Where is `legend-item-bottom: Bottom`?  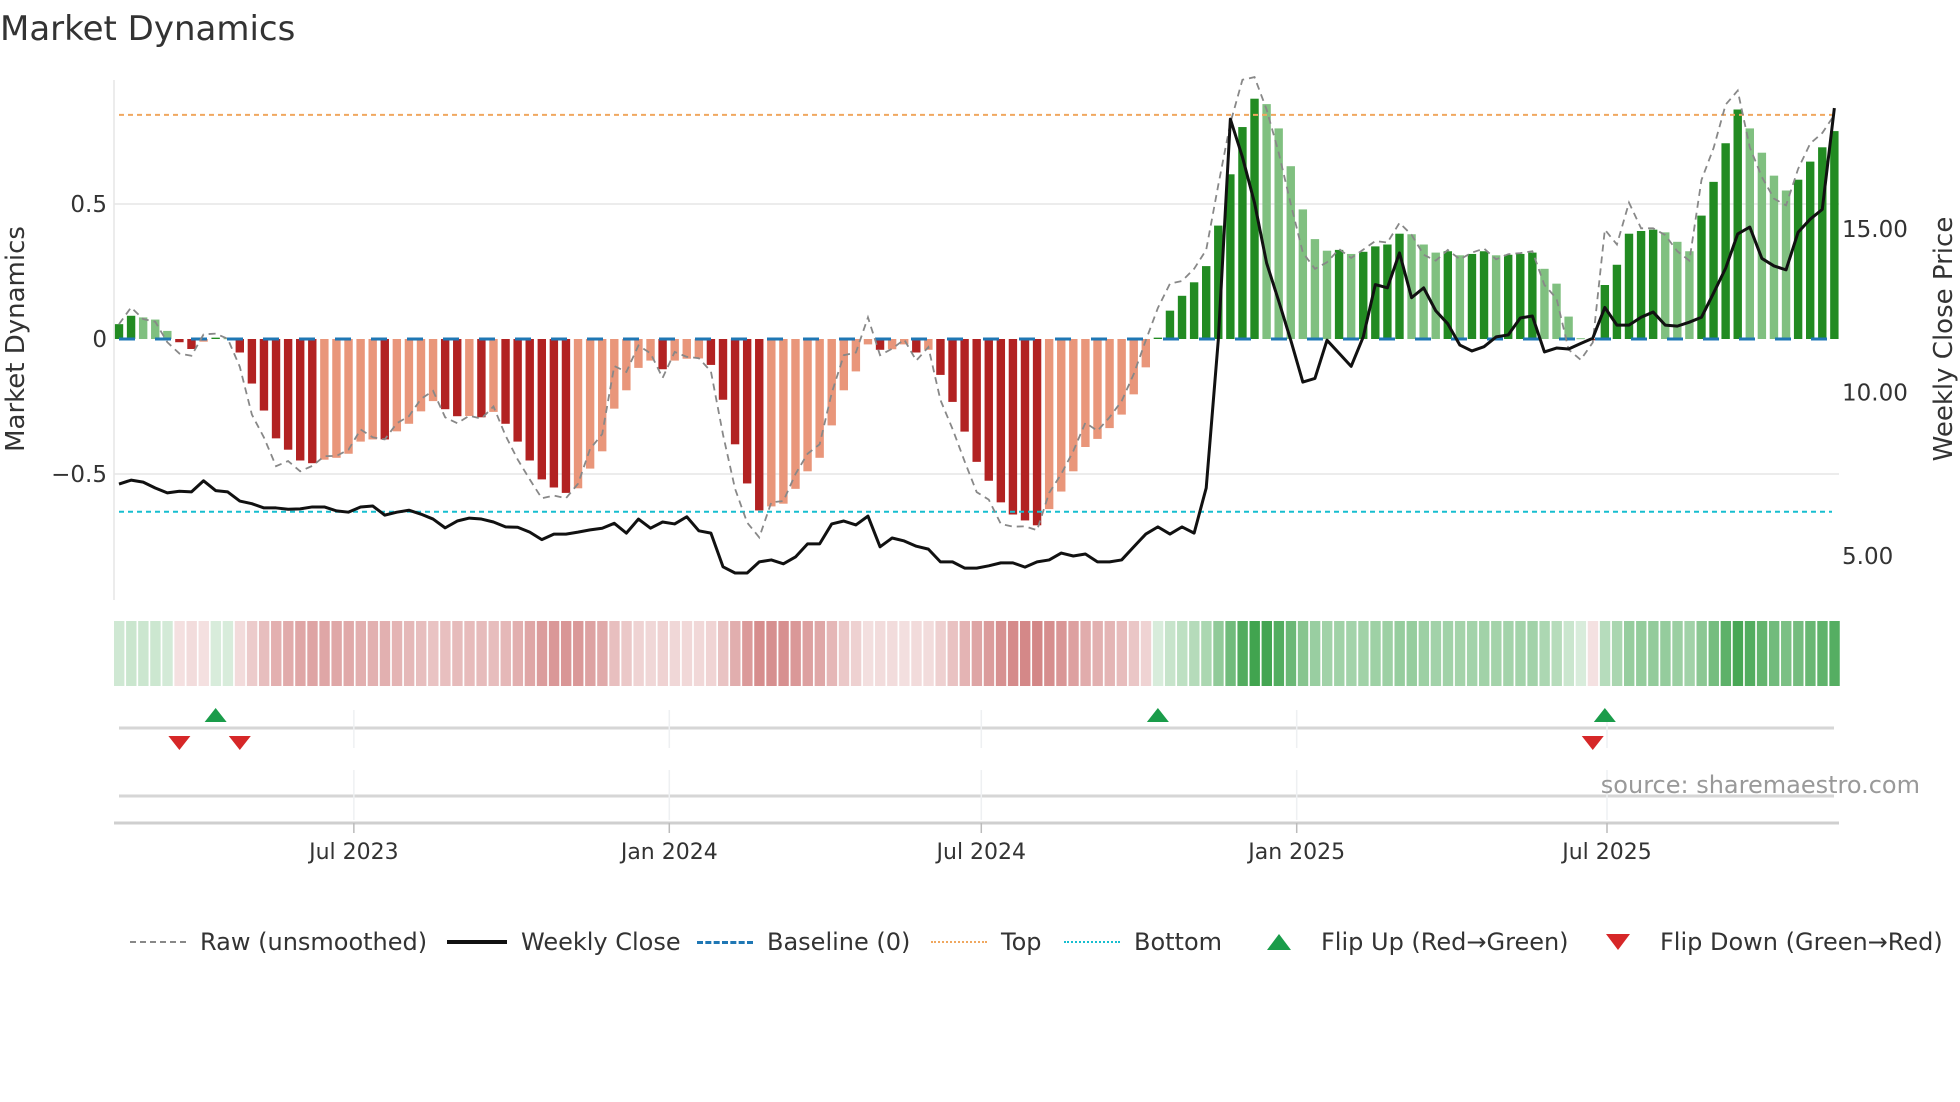
legend-item-bottom: Bottom is located at coordinates (1143, 942).